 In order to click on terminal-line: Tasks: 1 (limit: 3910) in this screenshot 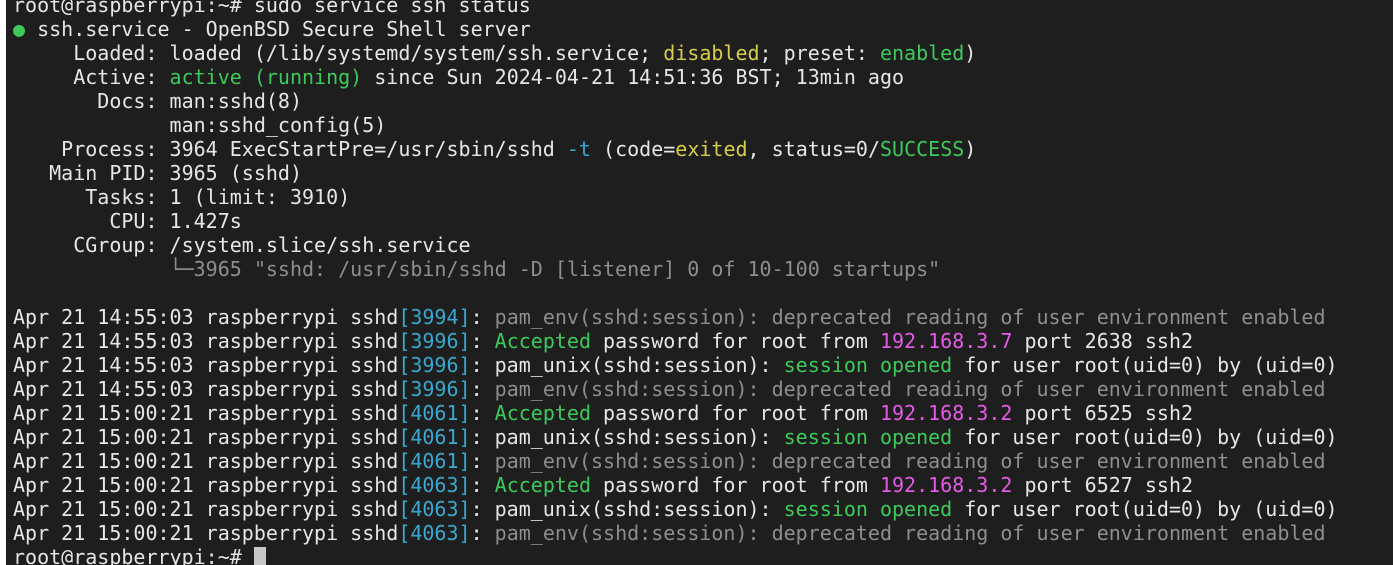, I will do `click(675, 197)`.